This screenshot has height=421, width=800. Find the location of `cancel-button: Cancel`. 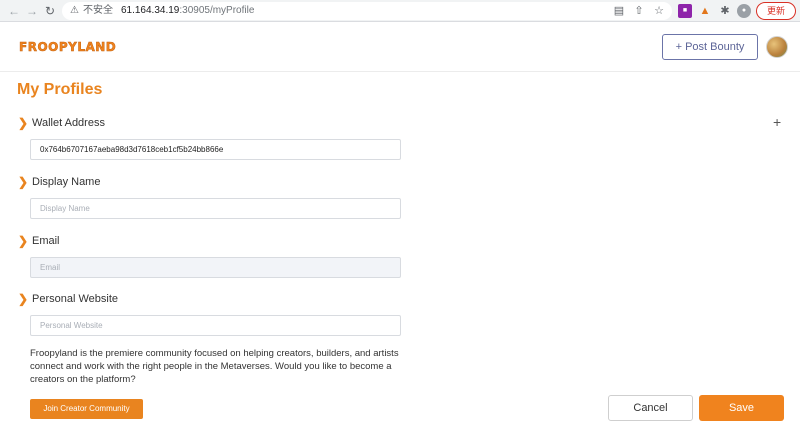

cancel-button: Cancel is located at coordinates (650, 408).